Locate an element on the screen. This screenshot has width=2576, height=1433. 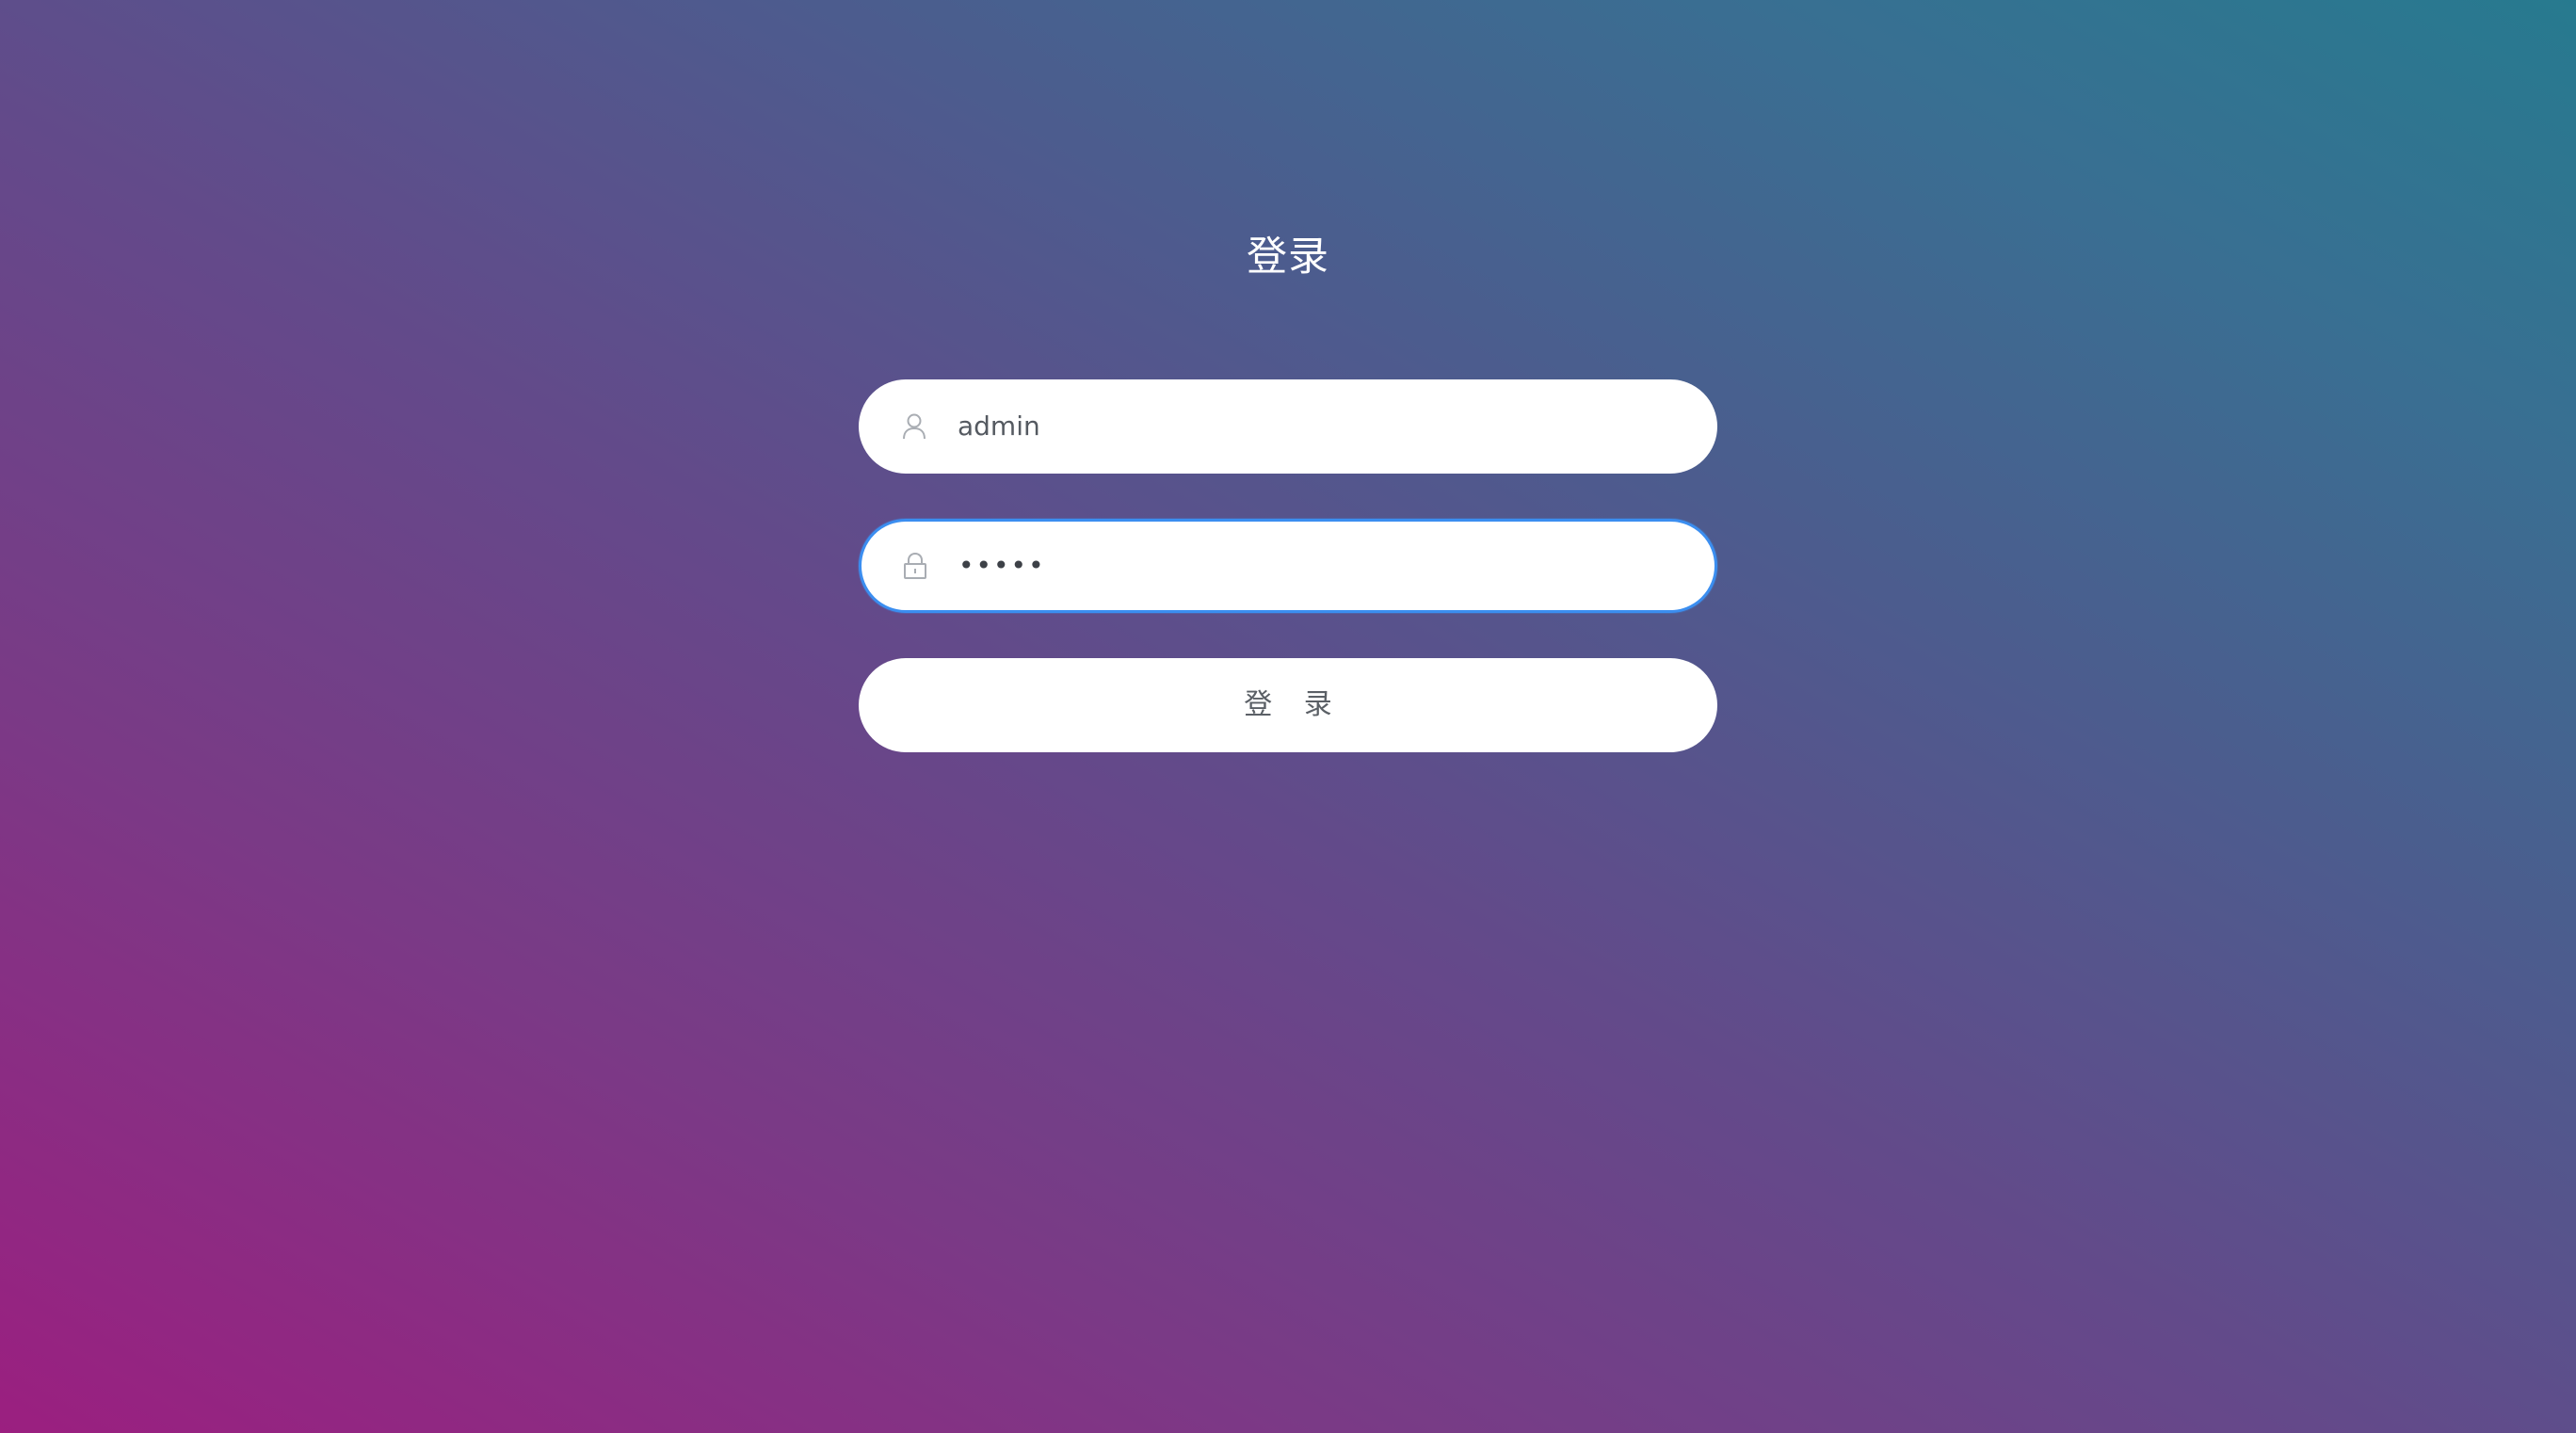
user-icon is located at coordinates (914, 426).